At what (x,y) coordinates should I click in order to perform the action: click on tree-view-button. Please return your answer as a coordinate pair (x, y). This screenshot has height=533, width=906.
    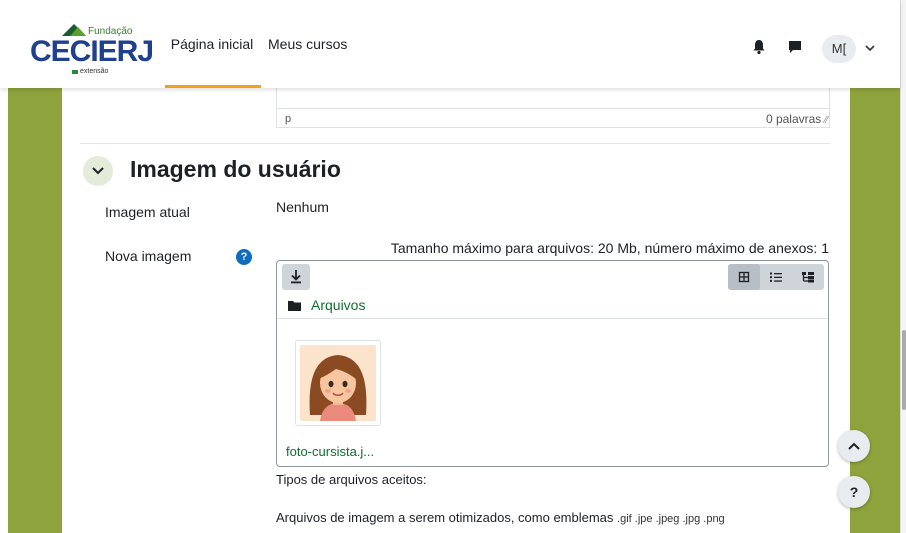
    Looking at the image, I should click on (808, 277).